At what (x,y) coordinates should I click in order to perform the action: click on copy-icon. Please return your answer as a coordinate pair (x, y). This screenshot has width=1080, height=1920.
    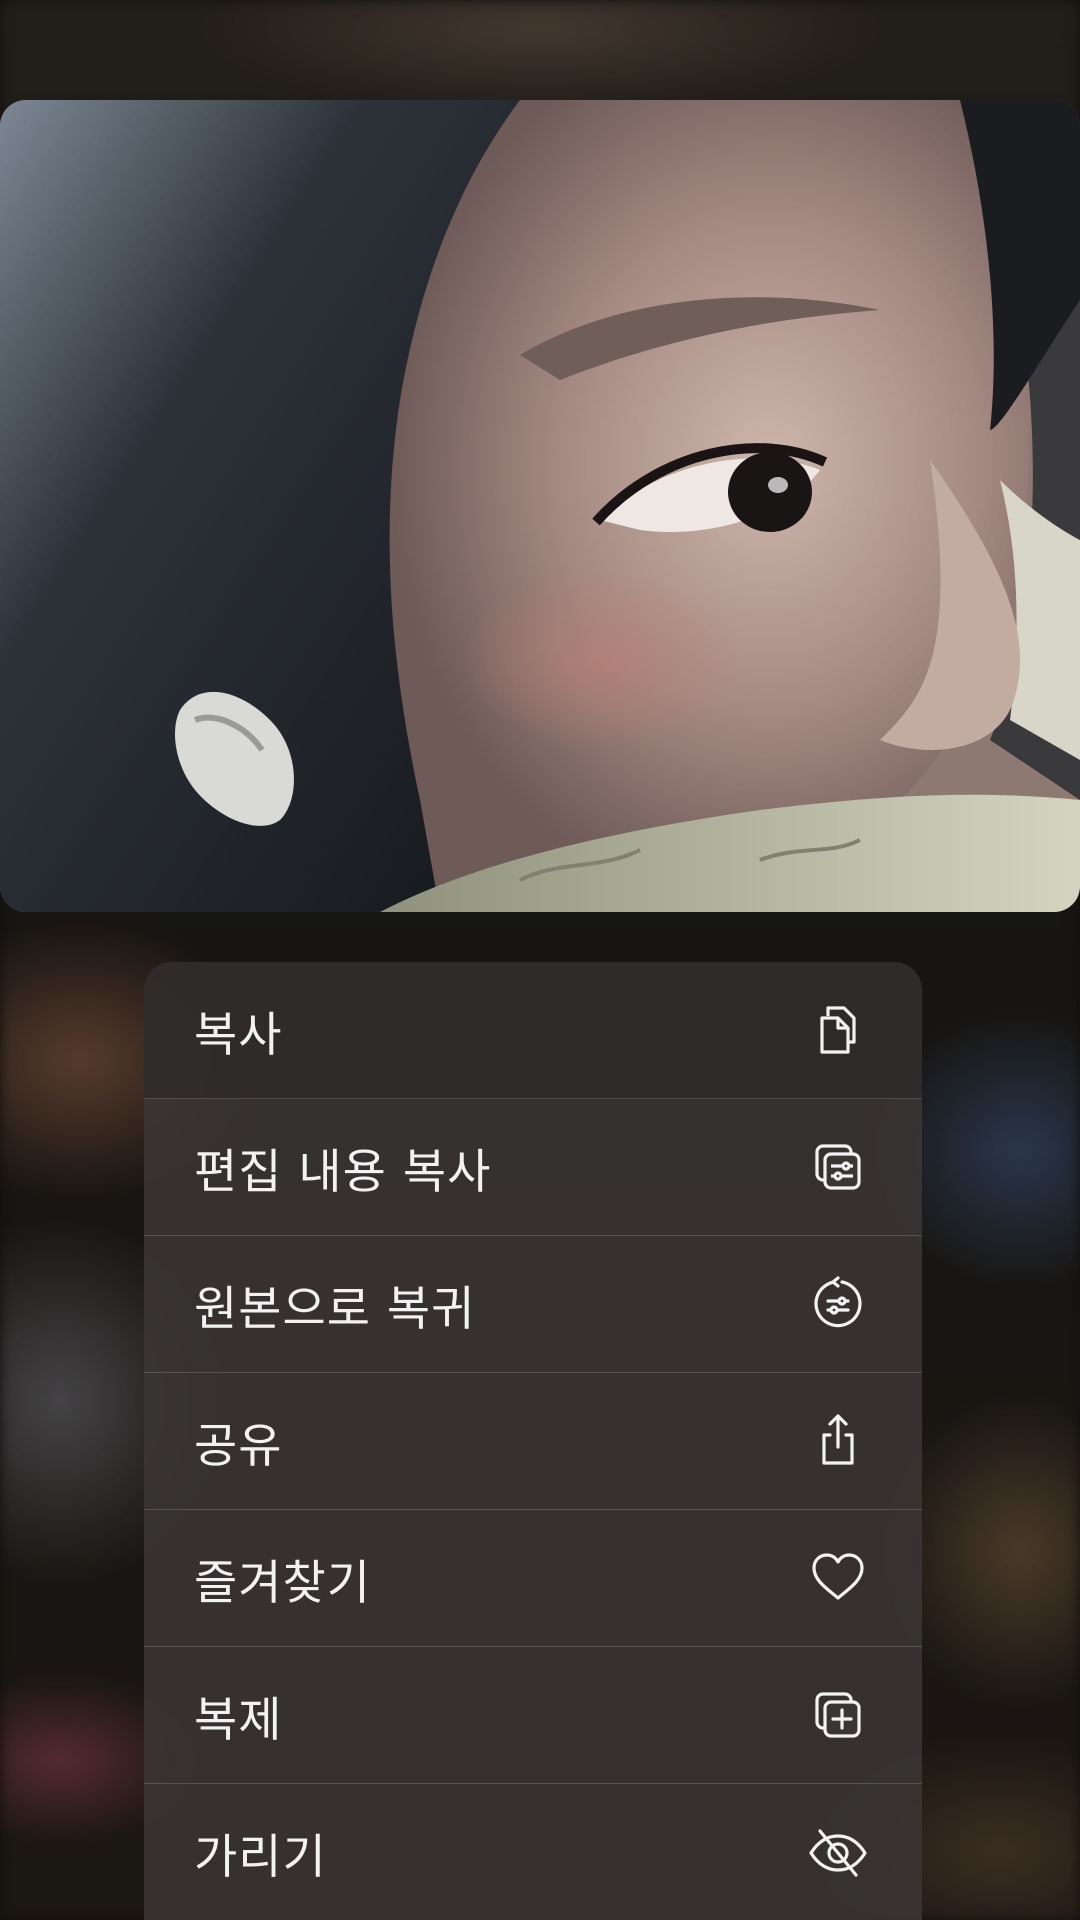
    Looking at the image, I should click on (838, 1030).